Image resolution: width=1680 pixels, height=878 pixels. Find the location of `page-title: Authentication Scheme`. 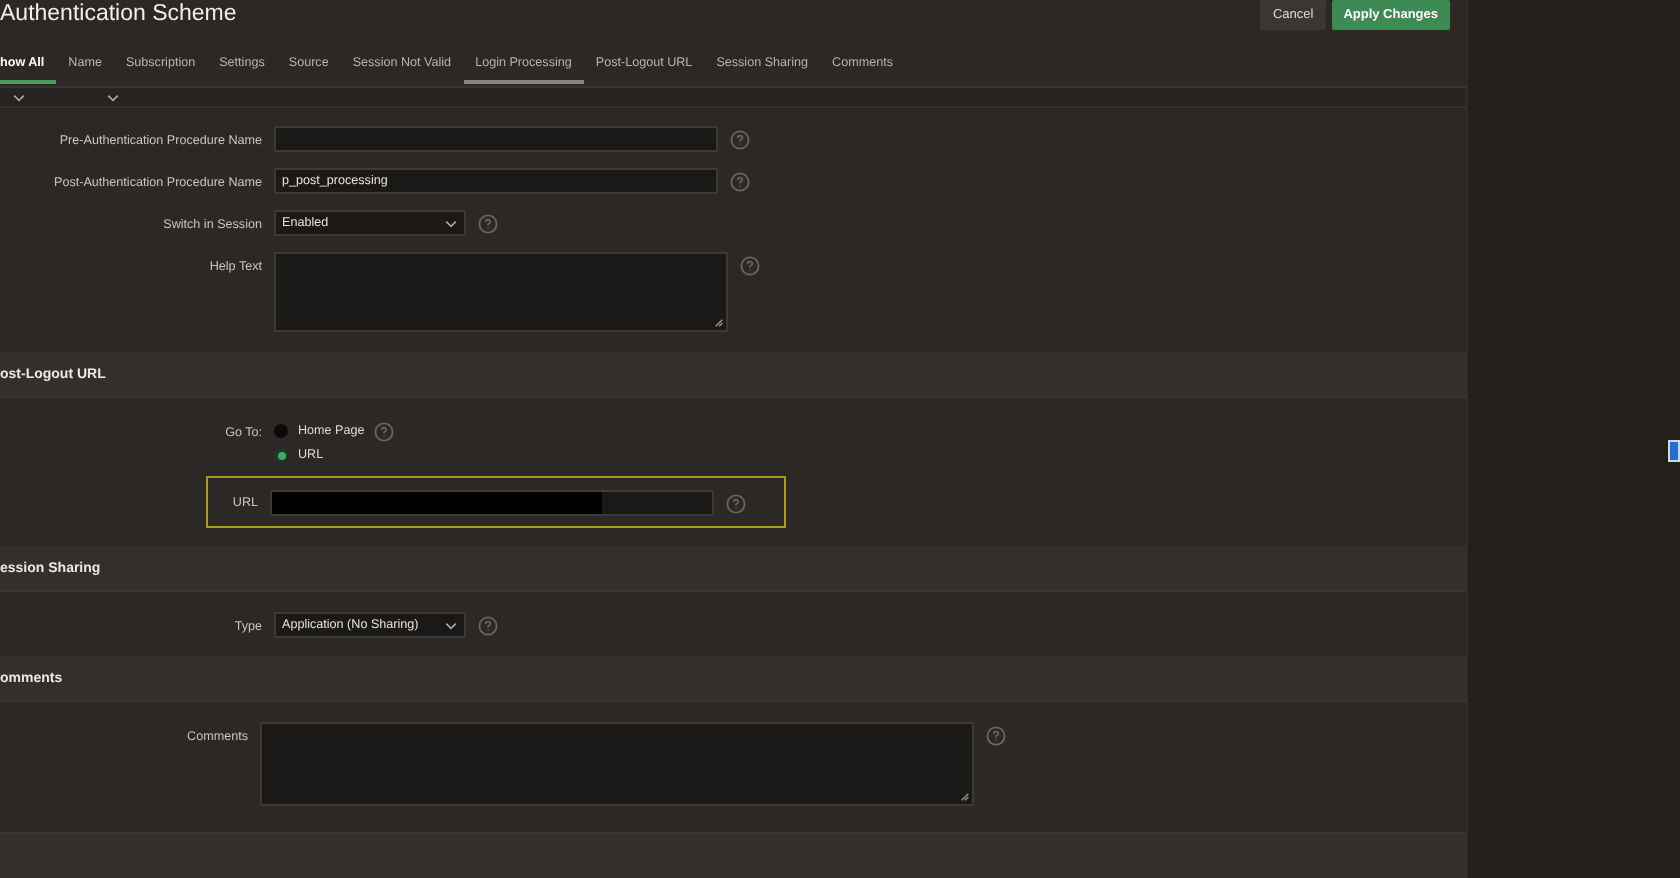

page-title: Authentication Scheme is located at coordinates (118, 14).